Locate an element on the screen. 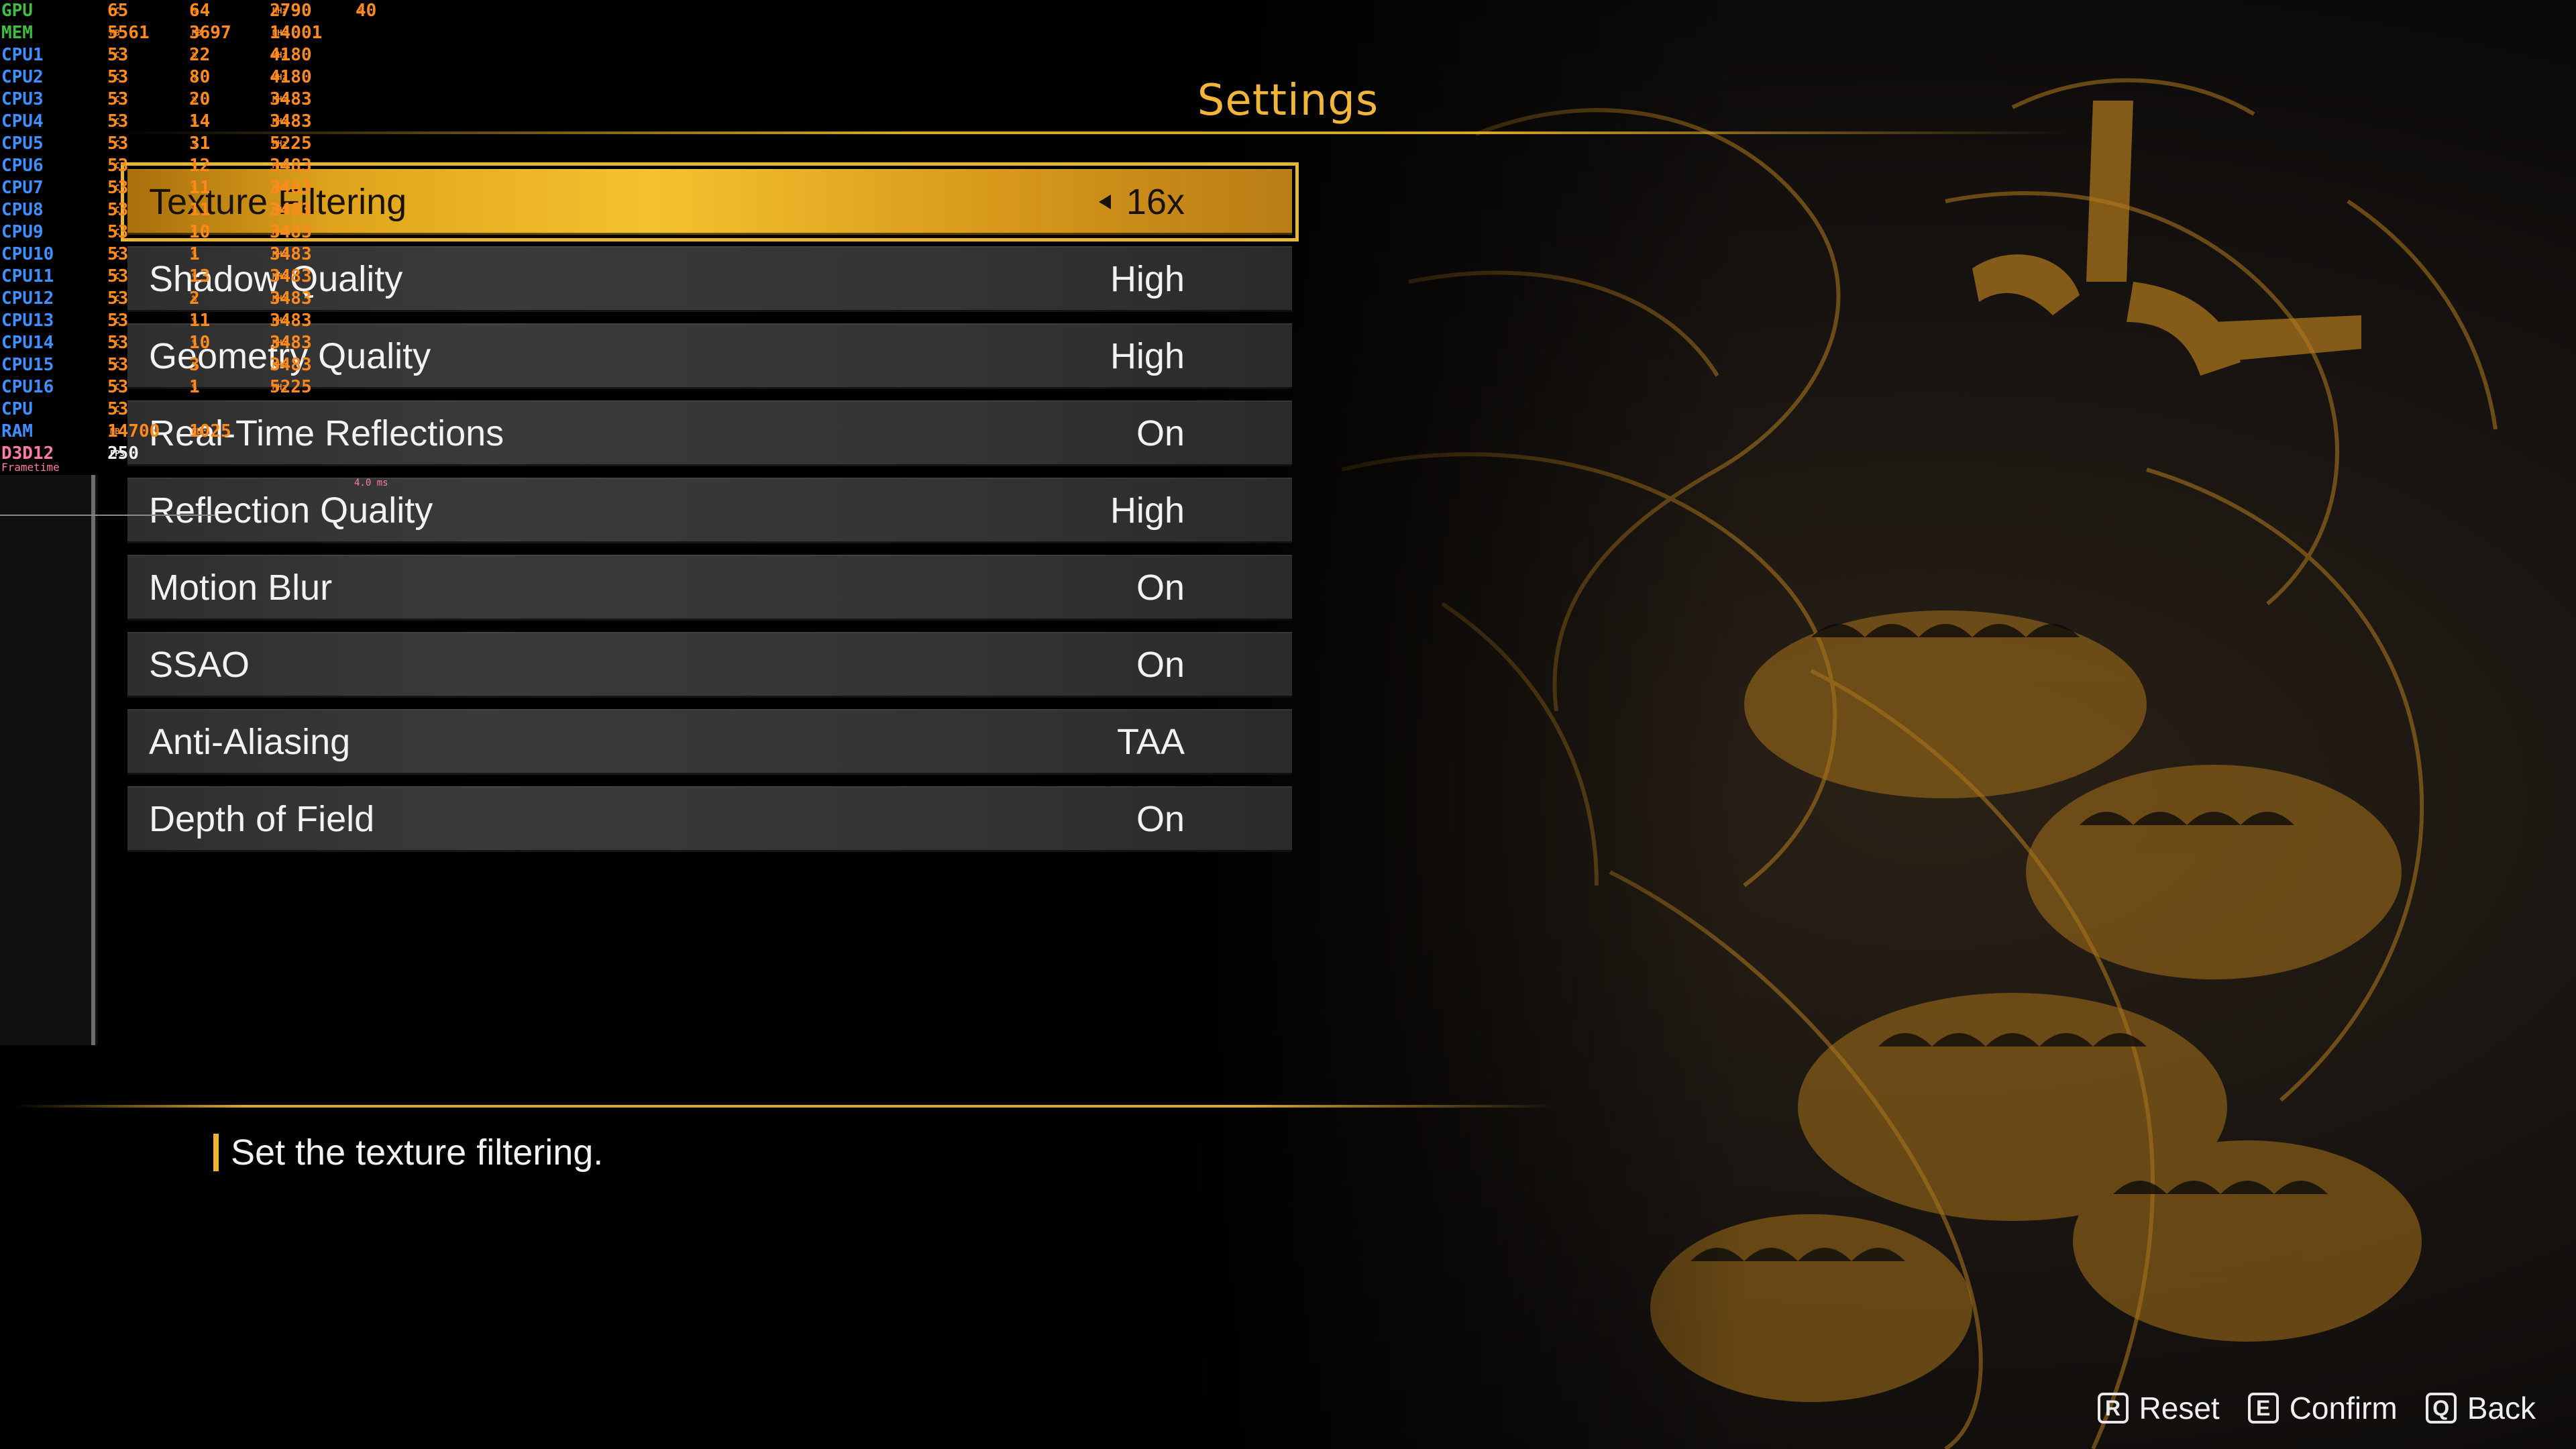  header-divider is located at coordinates (1093, 132).